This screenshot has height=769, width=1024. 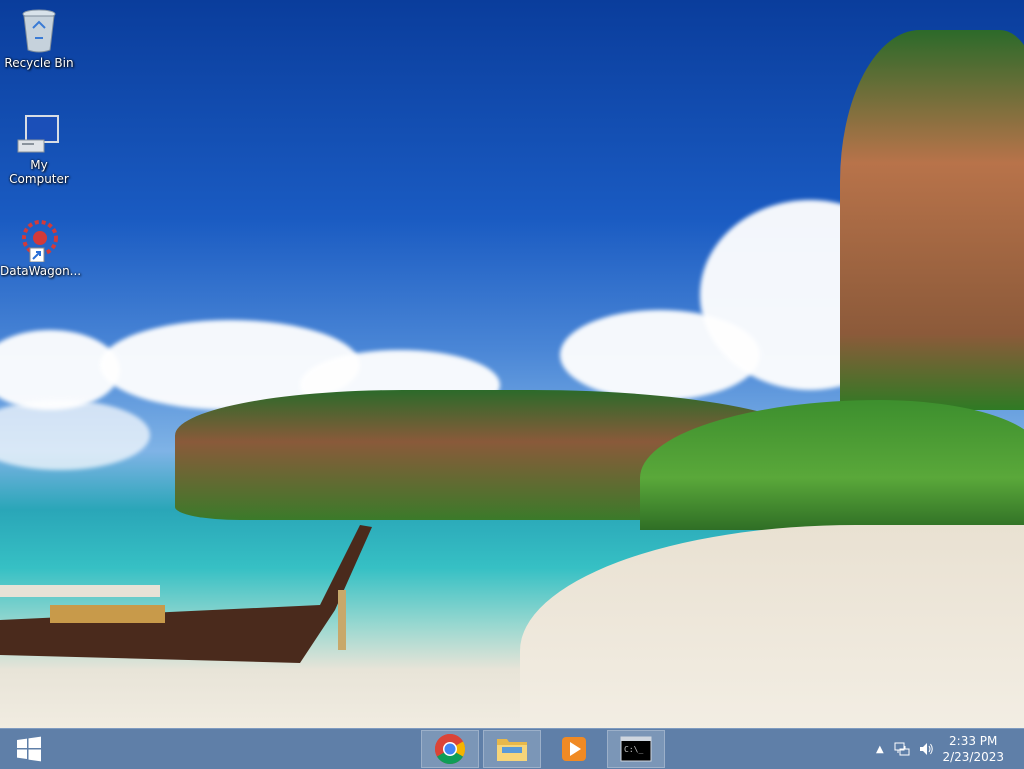 What do you see at coordinates (75, 435) in the screenshot?
I see `cloud` at bounding box center [75, 435].